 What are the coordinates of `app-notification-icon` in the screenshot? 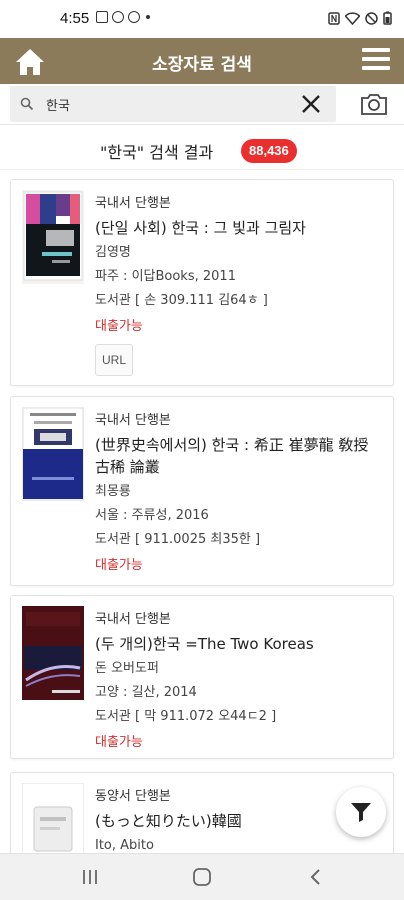 It's located at (118, 17).